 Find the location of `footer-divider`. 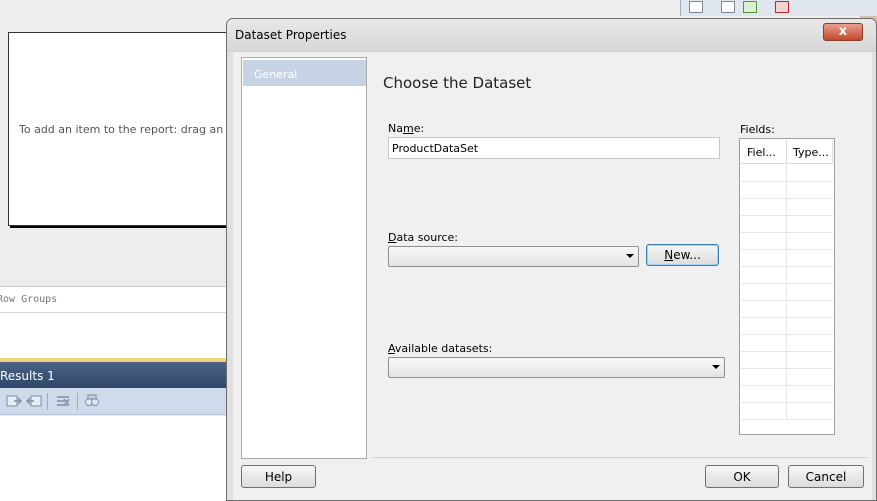

footer-divider is located at coordinates (620, 457).